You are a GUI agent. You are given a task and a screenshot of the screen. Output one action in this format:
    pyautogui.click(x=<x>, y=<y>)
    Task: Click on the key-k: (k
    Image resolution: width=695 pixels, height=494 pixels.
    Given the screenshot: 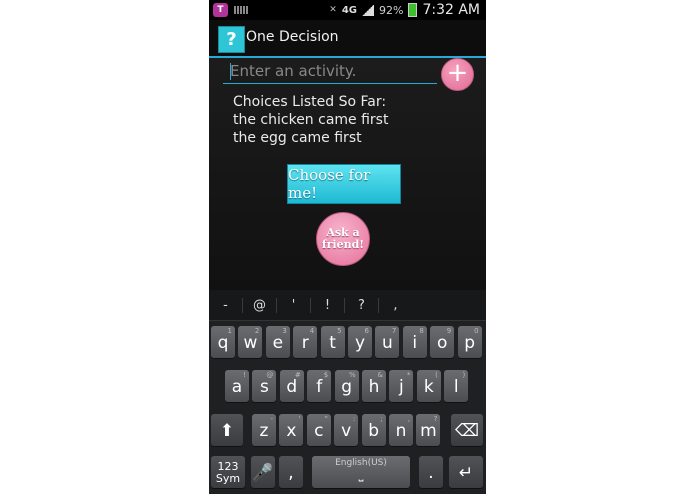 What is the action you would take?
    pyautogui.click(x=428, y=386)
    